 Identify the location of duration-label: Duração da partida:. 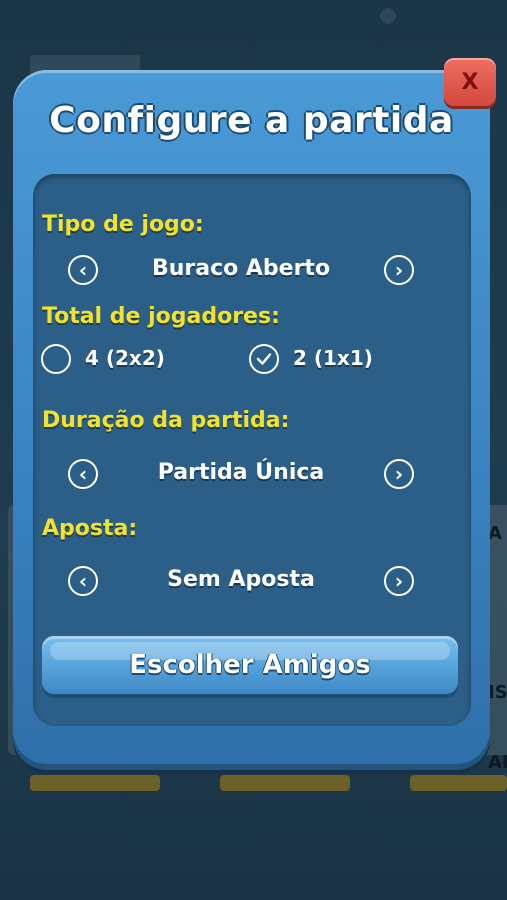
(166, 420).